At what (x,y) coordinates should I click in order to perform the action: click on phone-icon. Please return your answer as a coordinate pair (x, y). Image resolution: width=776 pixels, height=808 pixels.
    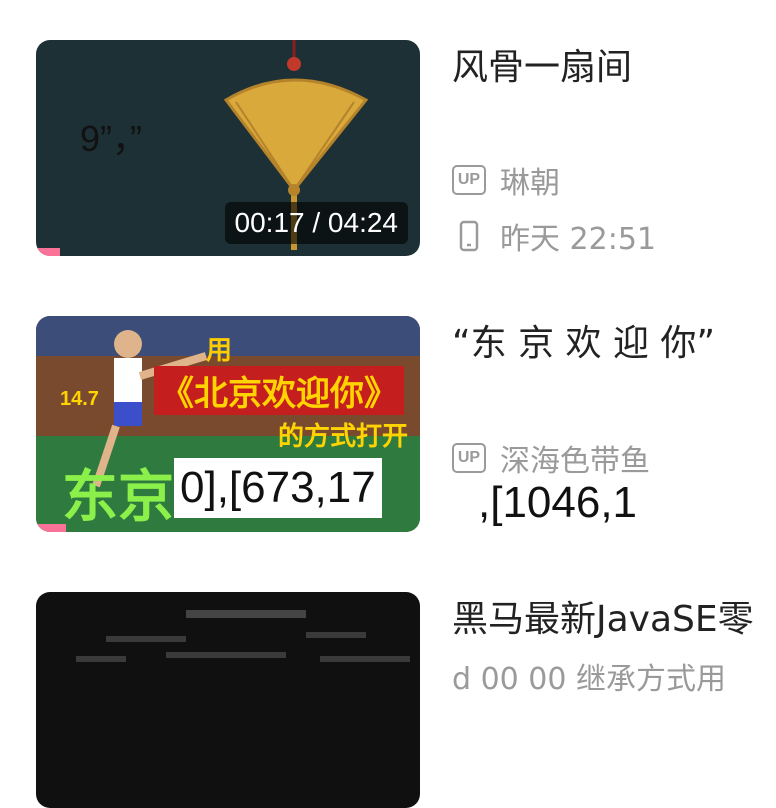
    Looking at the image, I should click on (469, 236).